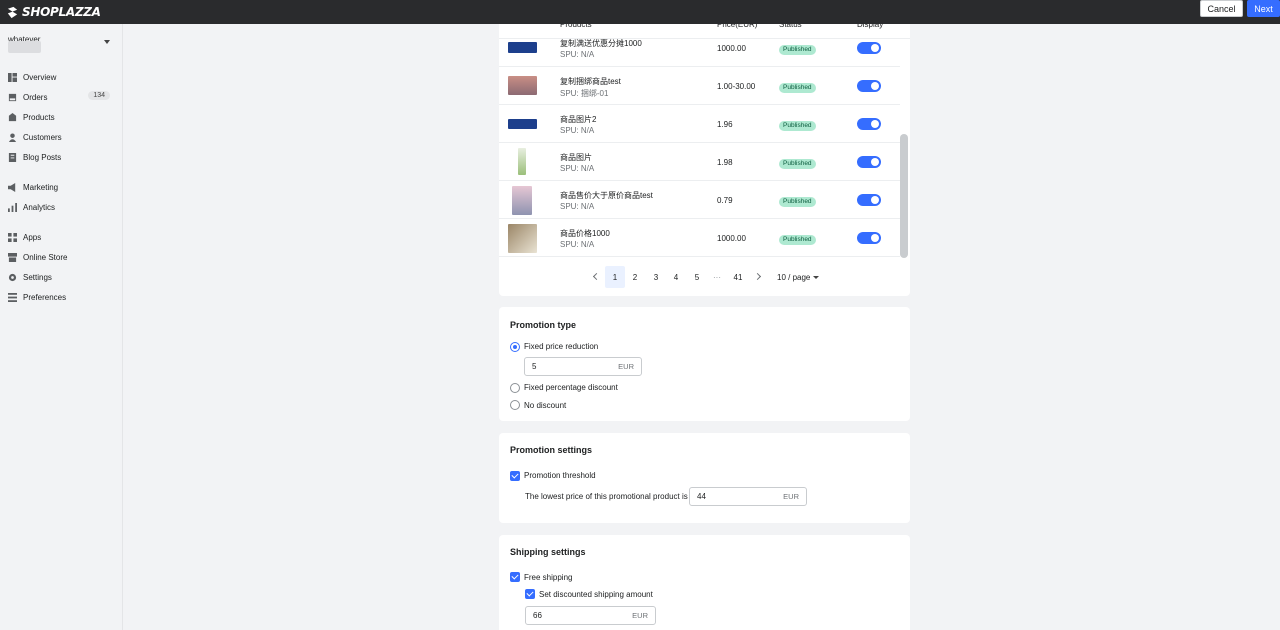  What do you see at coordinates (107, 42) in the screenshot?
I see `chevron-down-icon` at bounding box center [107, 42].